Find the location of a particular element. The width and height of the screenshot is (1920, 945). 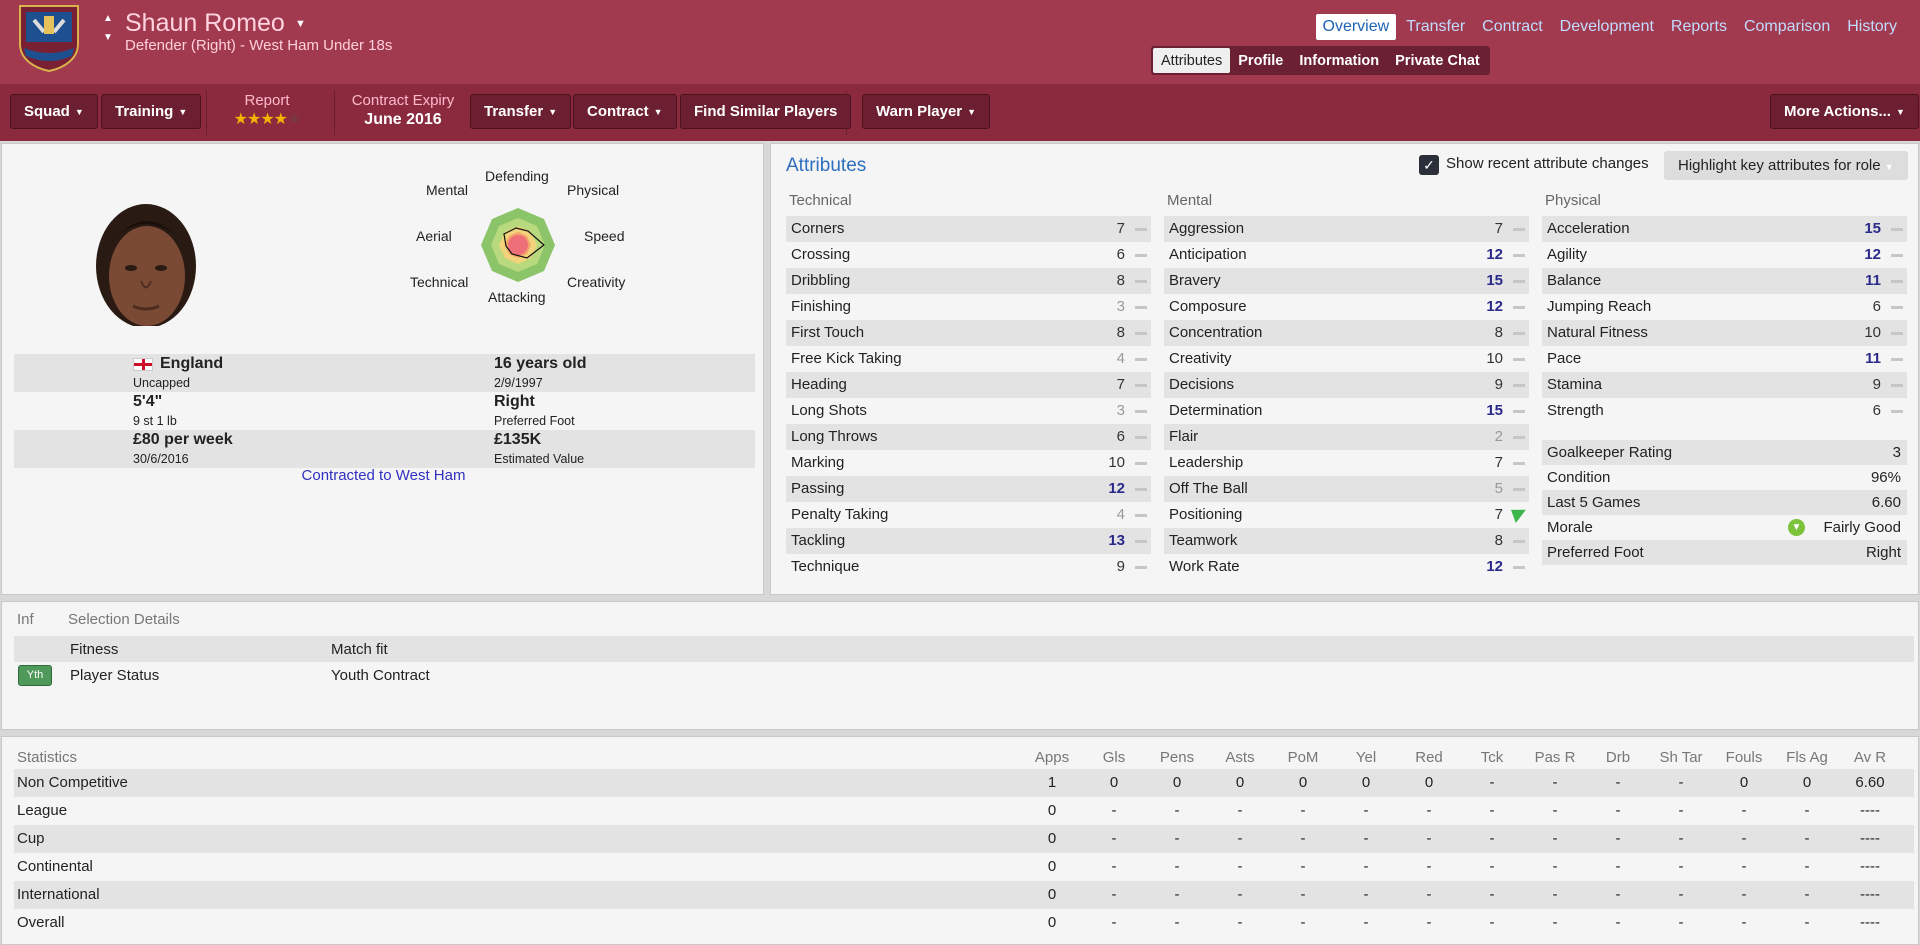

squad-button: Squad ▼ is located at coordinates (54, 111).